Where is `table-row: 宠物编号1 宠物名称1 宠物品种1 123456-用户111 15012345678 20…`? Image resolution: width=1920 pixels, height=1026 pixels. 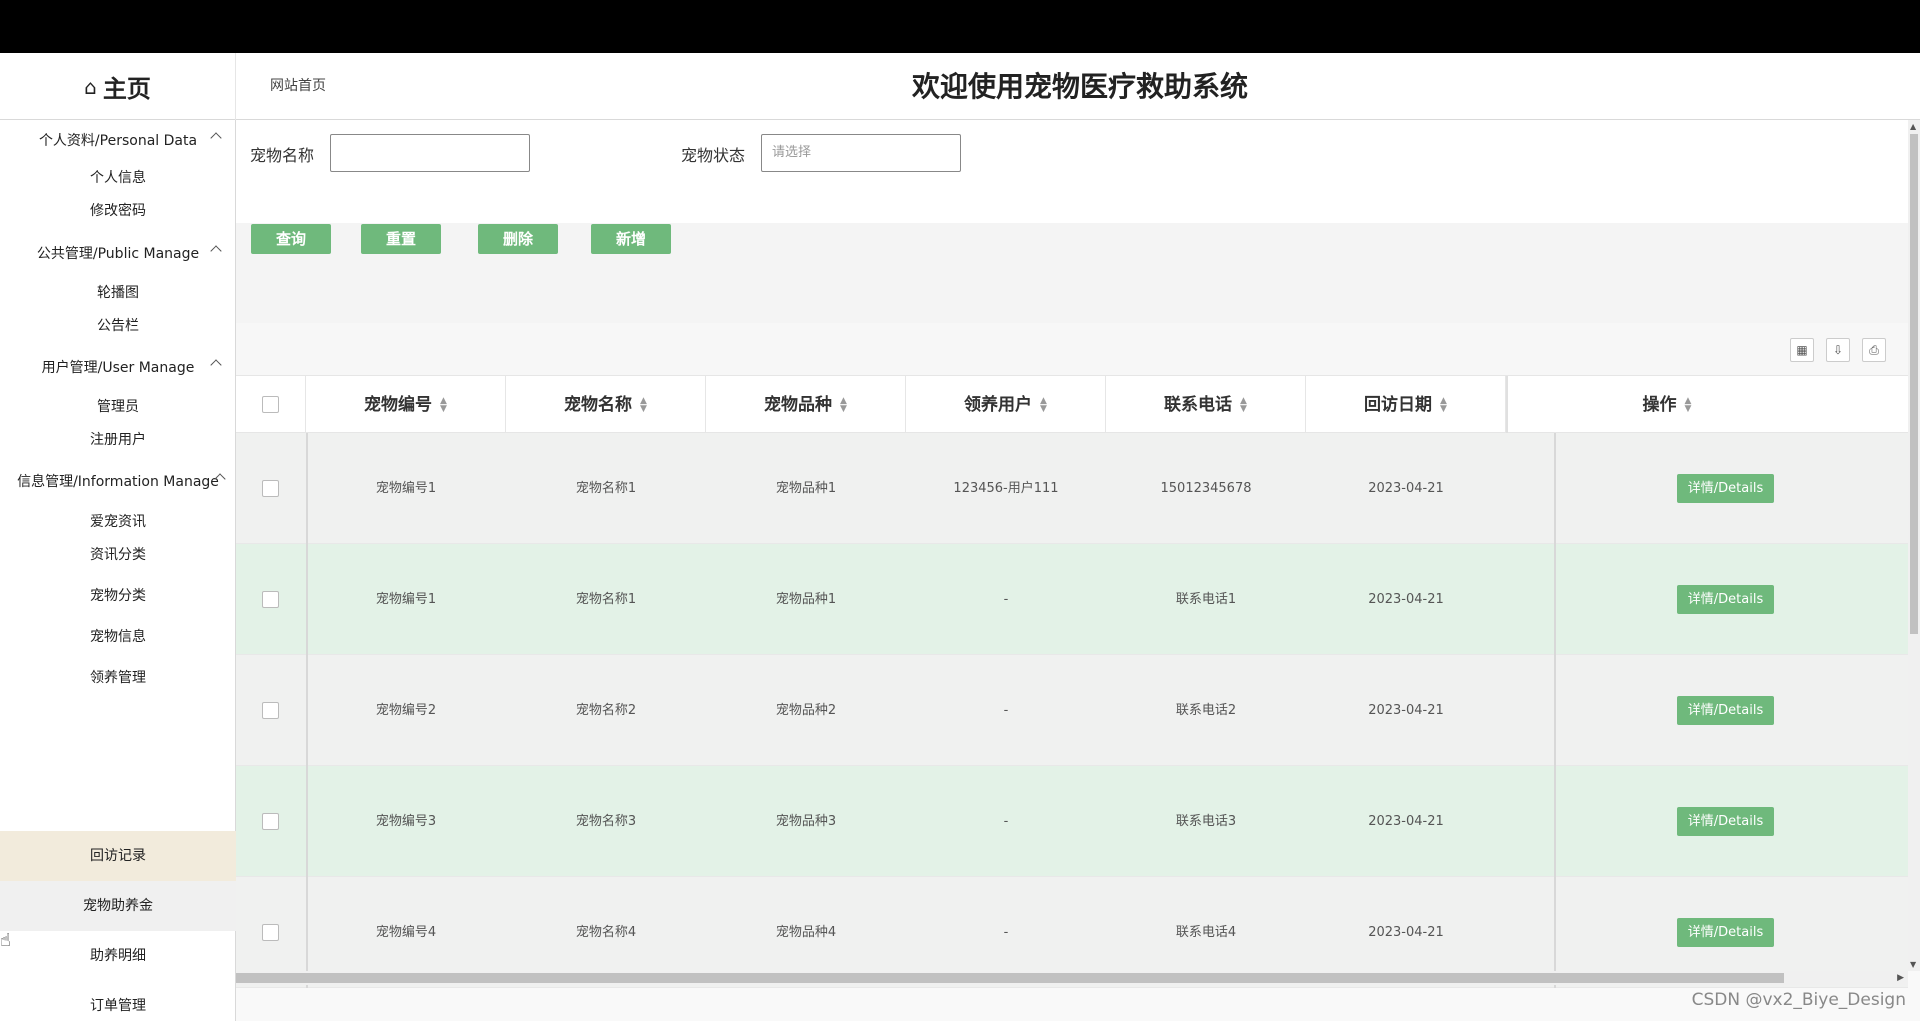
table-row: 宠物编号1 宠物名称1 宠物品种1 123456-用户111 15012345678 20… is located at coordinates (1072, 488).